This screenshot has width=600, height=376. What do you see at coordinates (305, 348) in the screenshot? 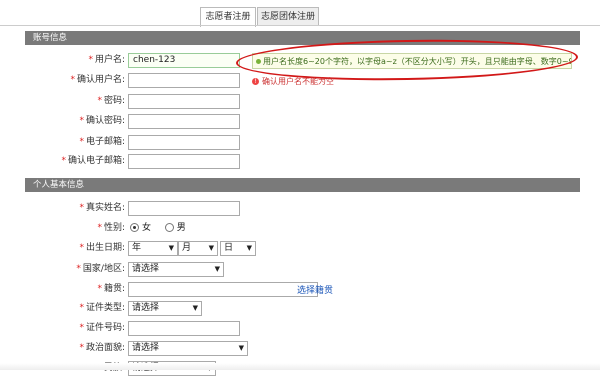
I see `row-political: * 政治面貌: 请选择 ▼` at bounding box center [305, 348].